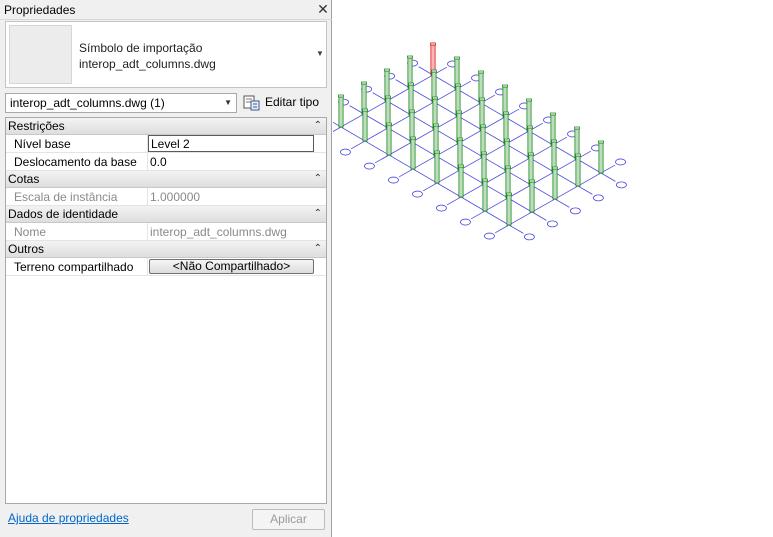  Describe the element at coordinates (158, 162) in the screenshot. I see `deslocamento-value: 0.0` at that location.